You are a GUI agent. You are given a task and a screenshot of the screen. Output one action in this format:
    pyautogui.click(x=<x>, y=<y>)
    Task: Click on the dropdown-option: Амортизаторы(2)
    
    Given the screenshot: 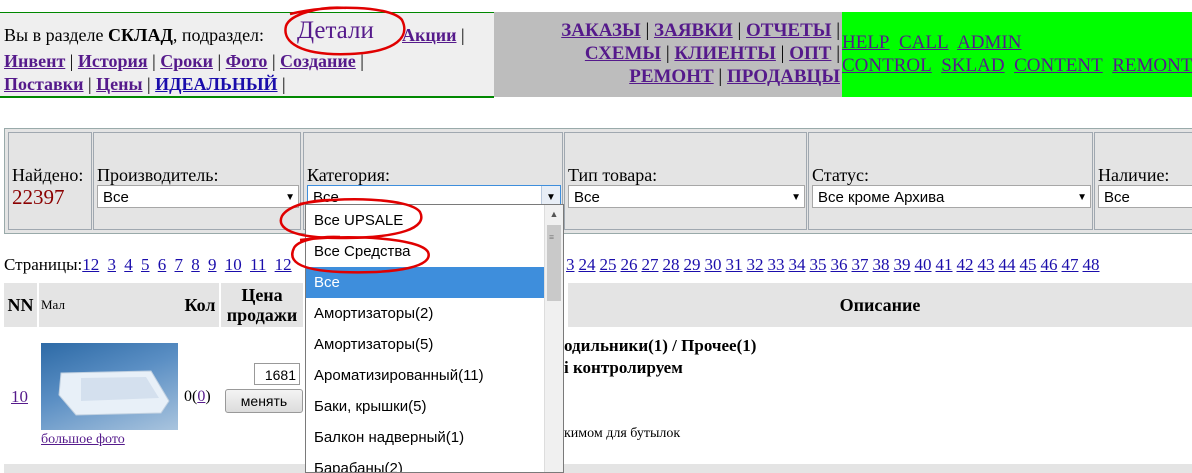 What is the action you would take?
    pyautogui.click(x=425, y=313)
    